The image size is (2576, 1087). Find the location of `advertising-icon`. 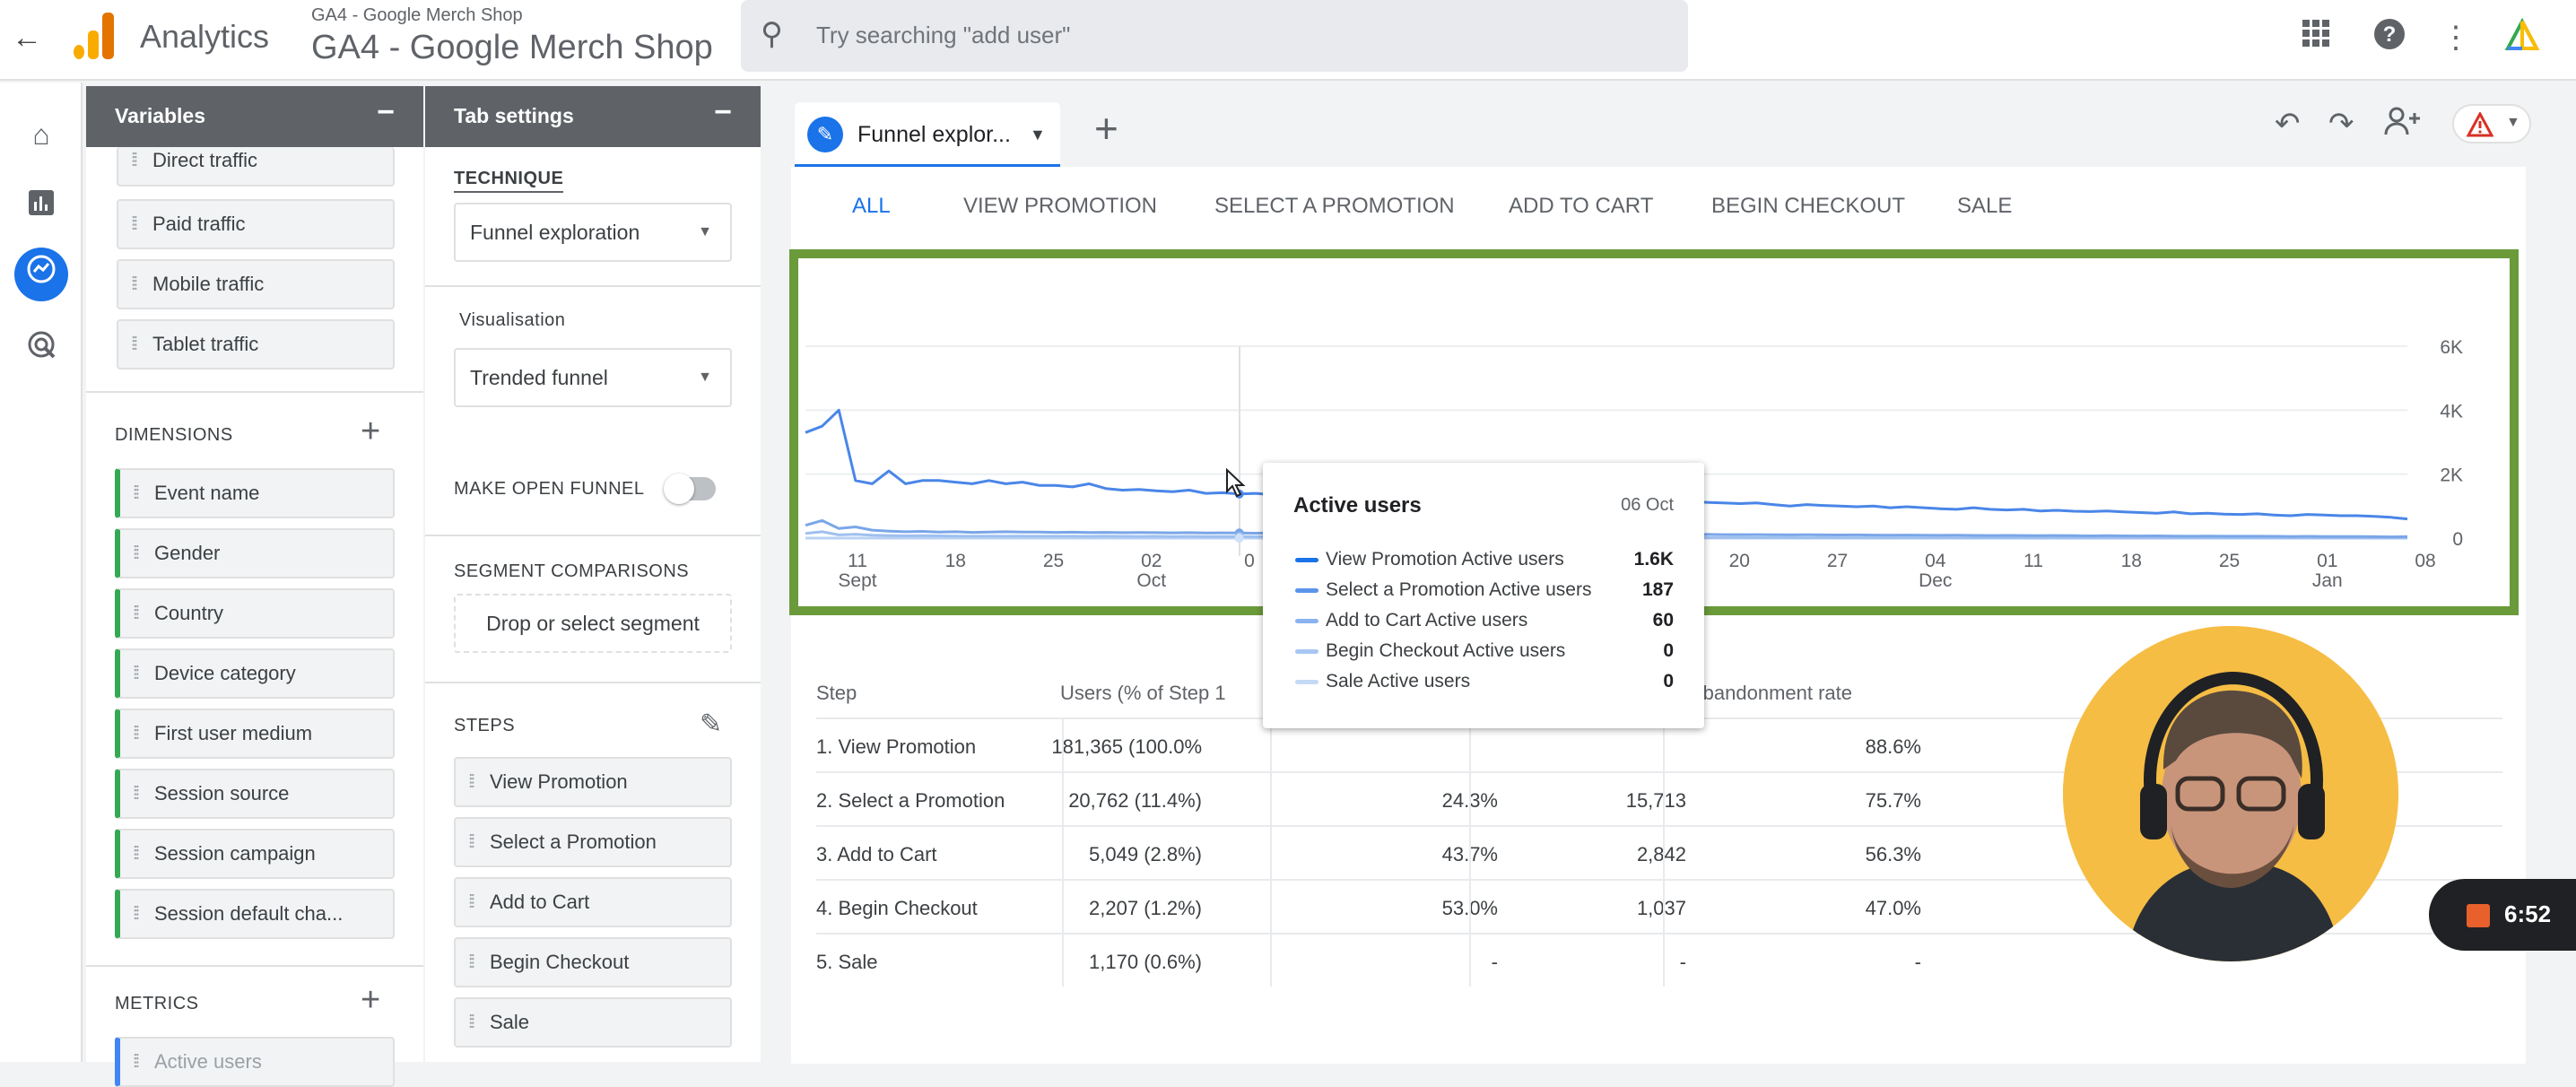

advertising-icon is located at coordinates (41, 349).